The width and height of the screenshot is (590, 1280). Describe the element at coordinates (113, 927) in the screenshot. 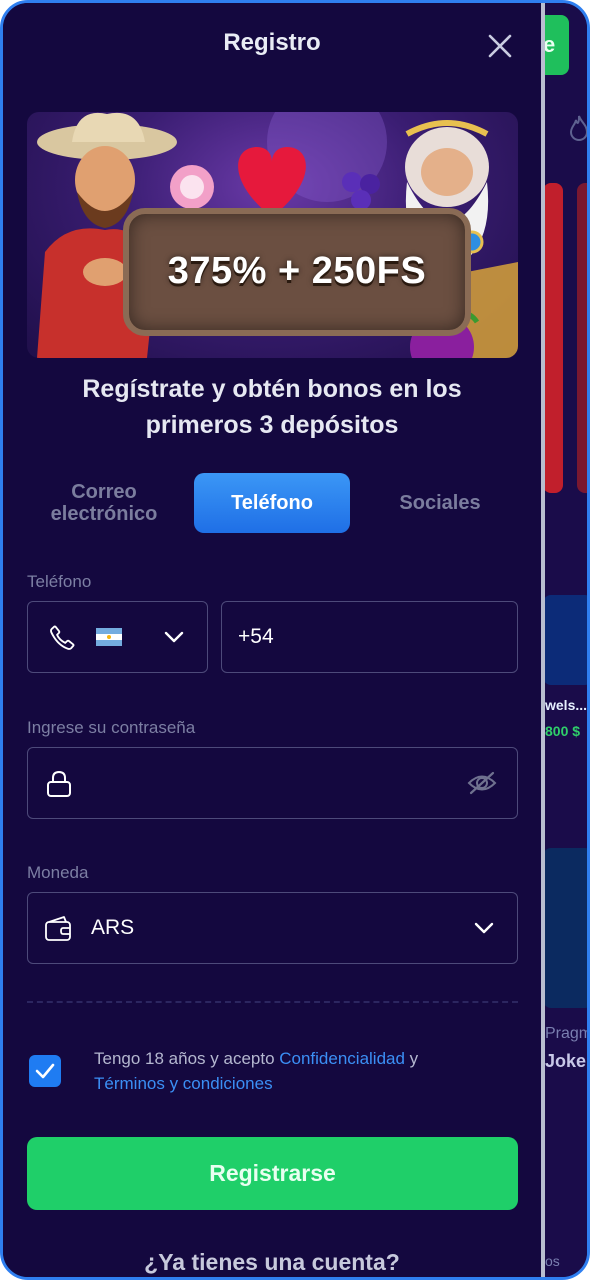

I see `currency-value: ARS` at that location.